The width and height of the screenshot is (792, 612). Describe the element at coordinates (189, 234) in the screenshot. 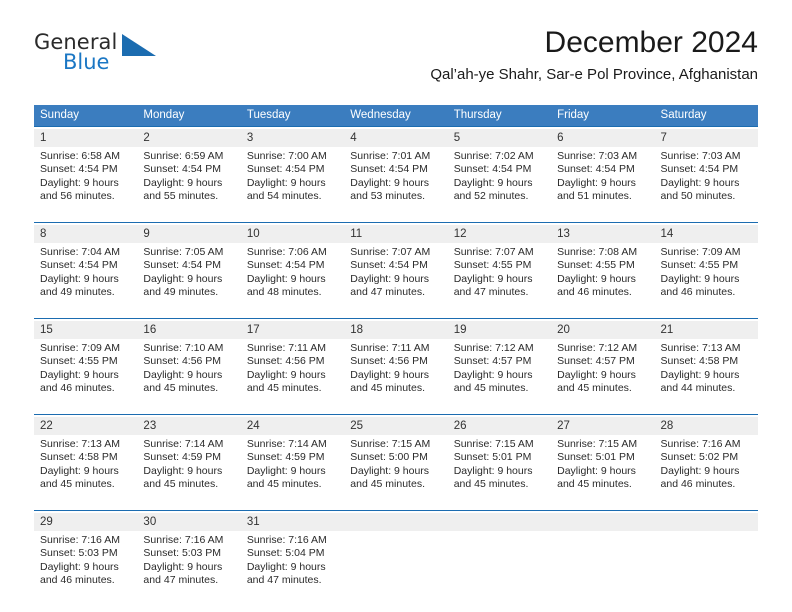

I see `day-number-cell: 9` at that location.